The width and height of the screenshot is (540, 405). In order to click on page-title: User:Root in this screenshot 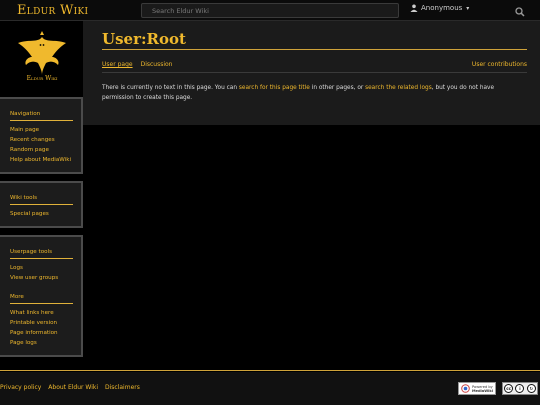, I will do `click(144, 39)`.